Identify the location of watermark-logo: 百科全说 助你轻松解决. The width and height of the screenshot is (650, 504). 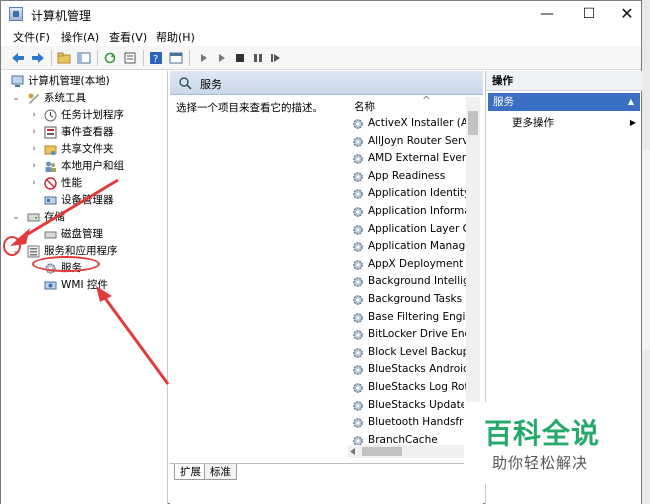
(547, 443).